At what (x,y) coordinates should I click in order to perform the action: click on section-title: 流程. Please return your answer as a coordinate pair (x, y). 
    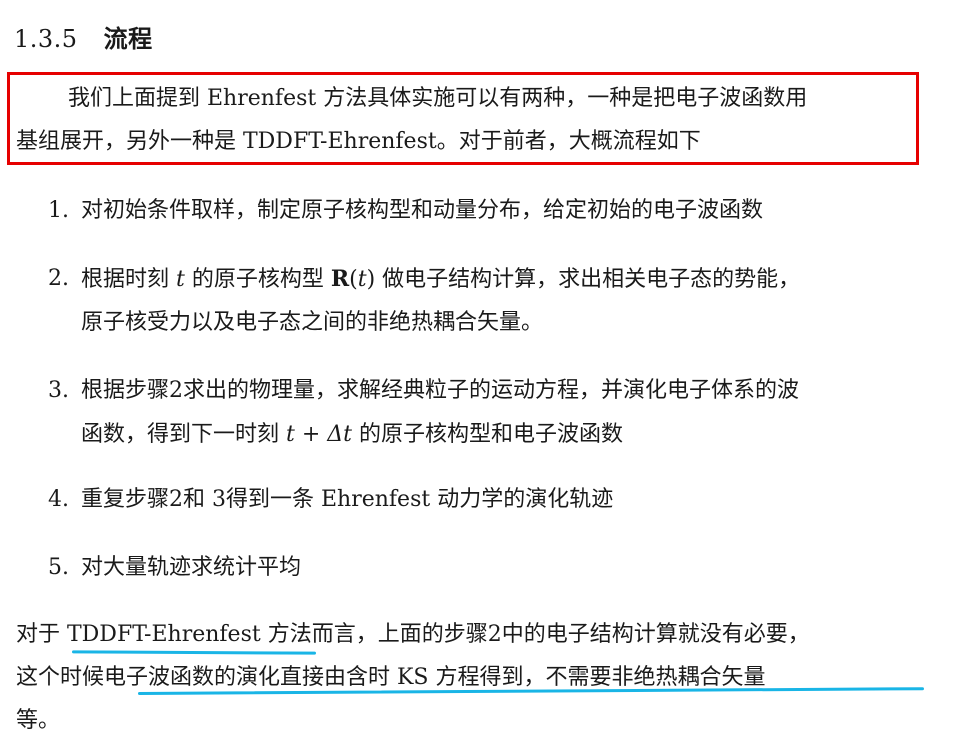
    Looking at the image, I should click on (128, 39).